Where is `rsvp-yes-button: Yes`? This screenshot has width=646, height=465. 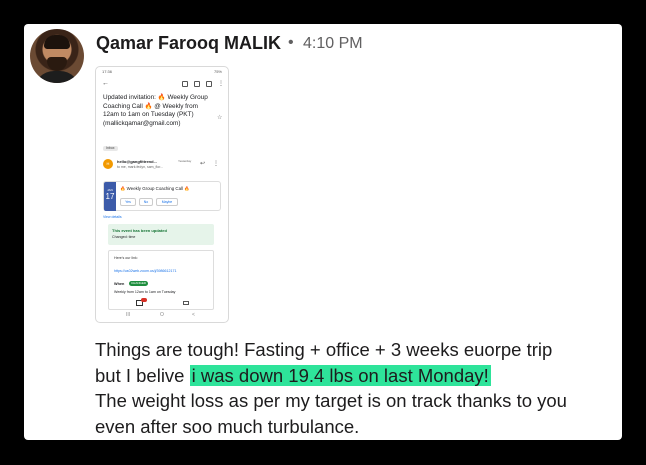 rsvp-yes-button: Yes is located at coordinates (128, 202).